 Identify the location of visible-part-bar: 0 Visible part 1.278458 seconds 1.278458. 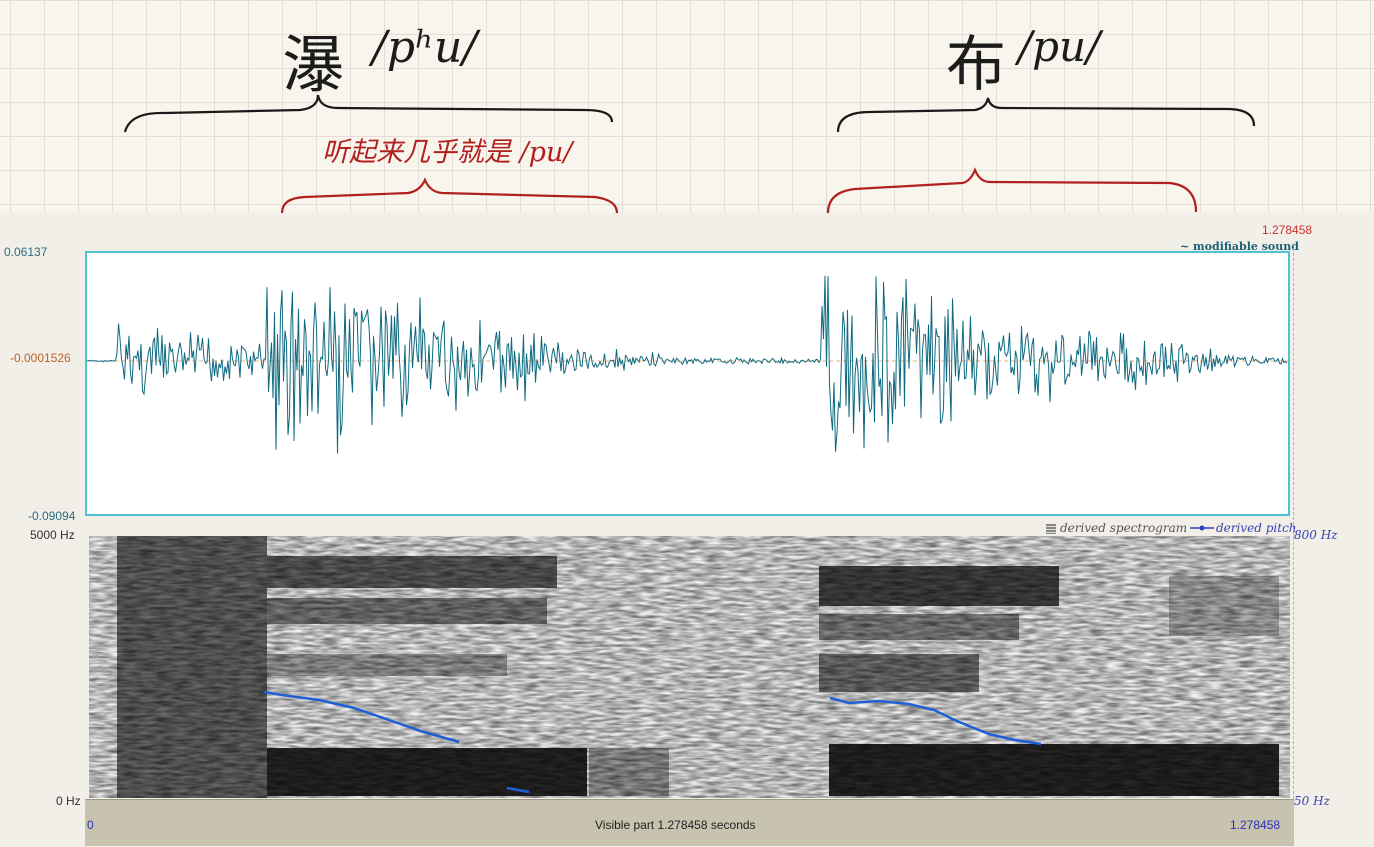
(689, 822).